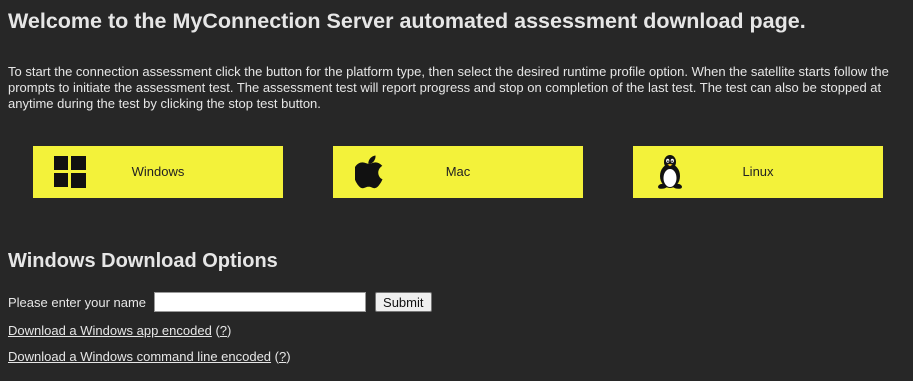  I want to click on windows-platform-button: Windows, so click(158, 172).